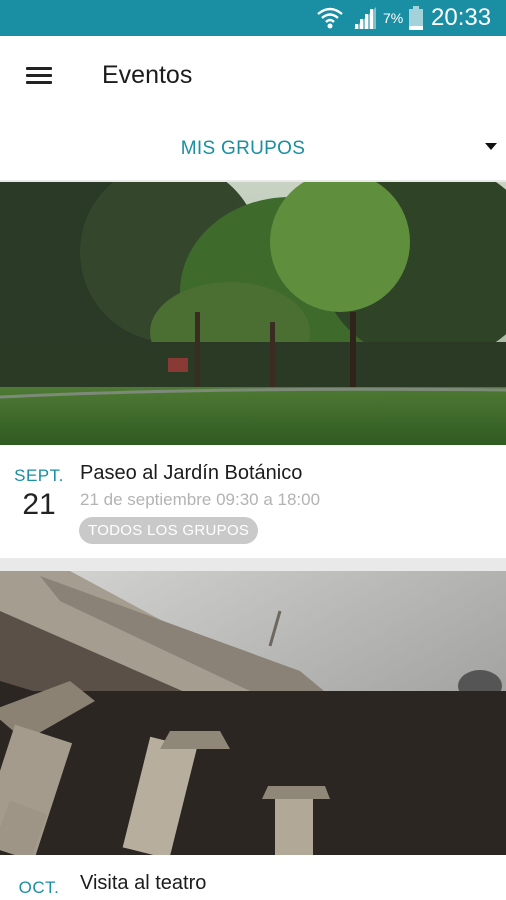 The height and width of the screenshot is (900, 506). What do you see at coordinates (365, 18) in the screenshot?
I see `signal-icon` at bounding box center [365, 18].